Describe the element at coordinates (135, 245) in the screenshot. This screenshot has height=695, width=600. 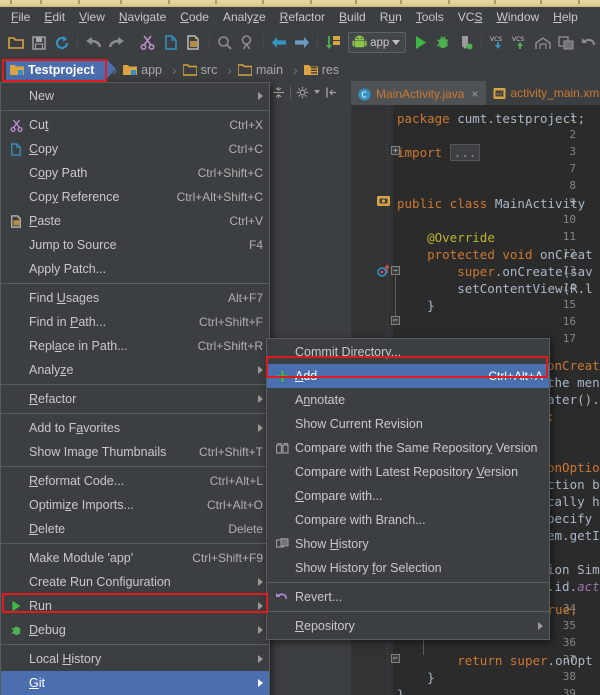
I see `menu-item-jump-to-source: Jump to Source F4` at that location.